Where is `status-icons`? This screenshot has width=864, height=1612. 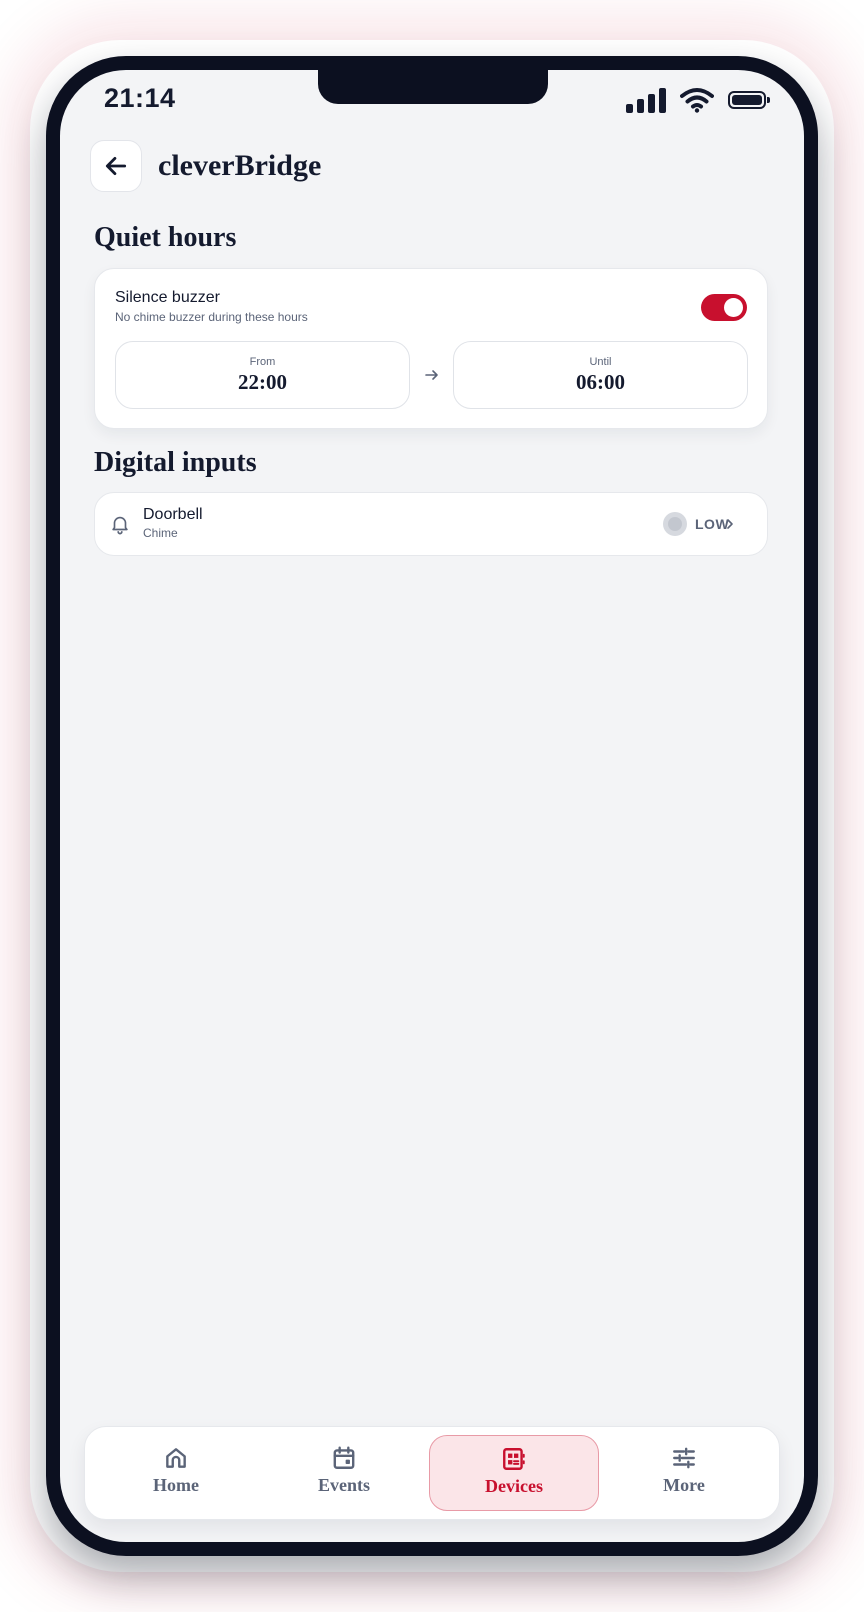
status-icons is located at coordinates (698, 100).